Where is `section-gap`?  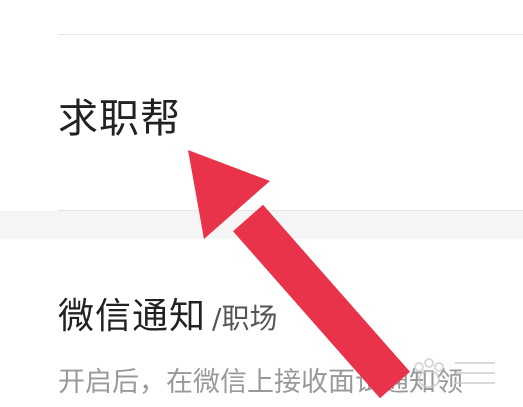
section-gap is located at coordinates (261, 225).